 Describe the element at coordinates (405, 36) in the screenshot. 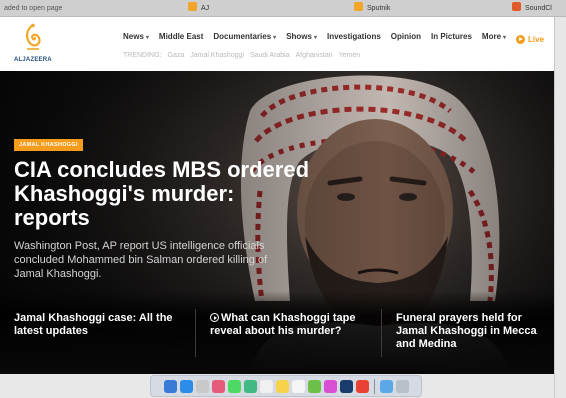

I see `nav-label: Opinion` at that location.